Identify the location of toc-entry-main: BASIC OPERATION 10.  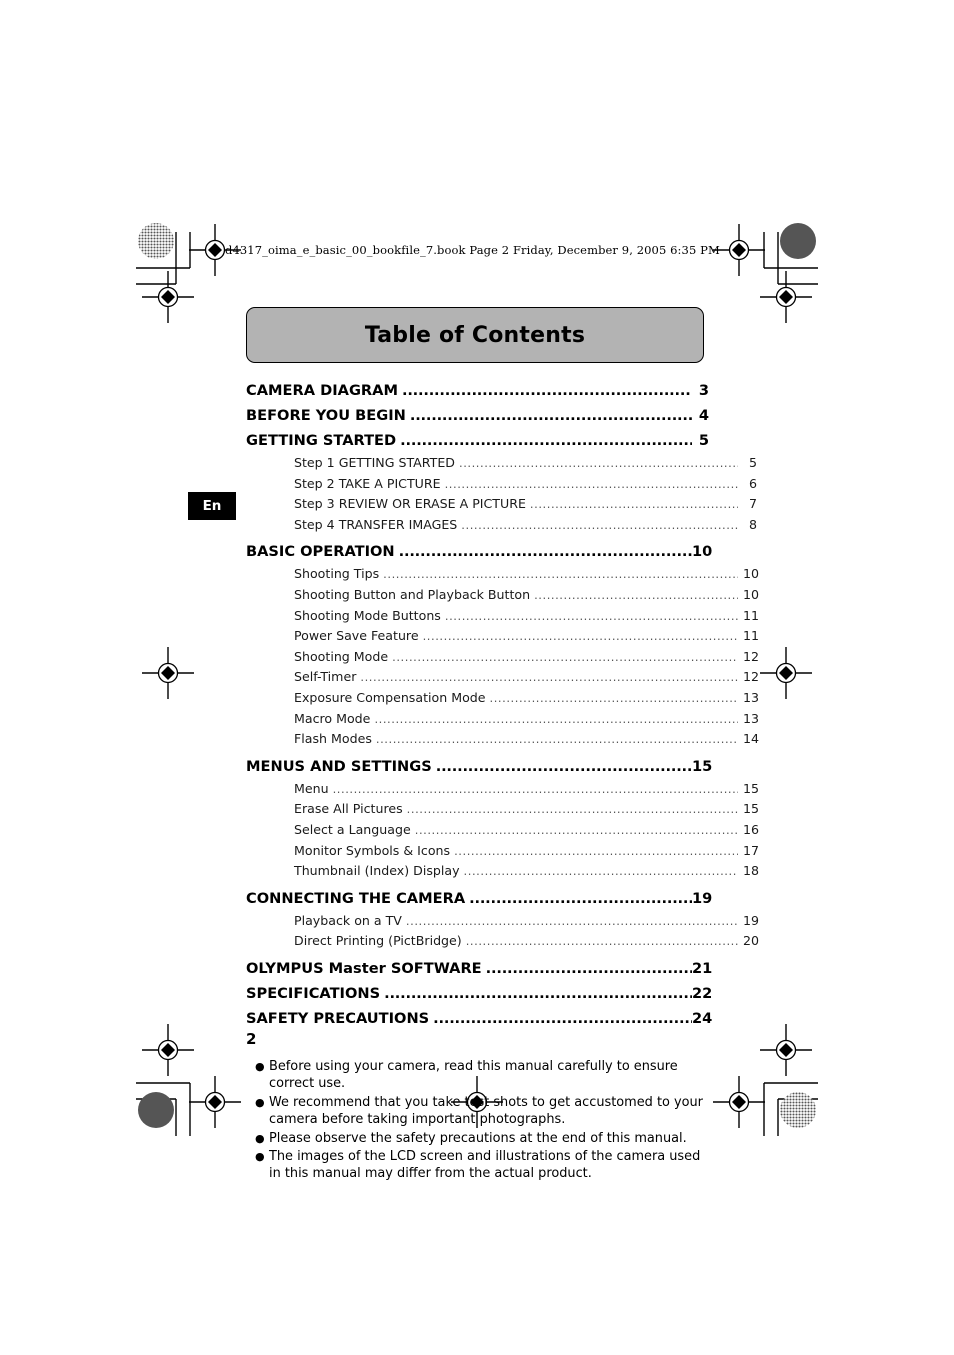
(479, 551).